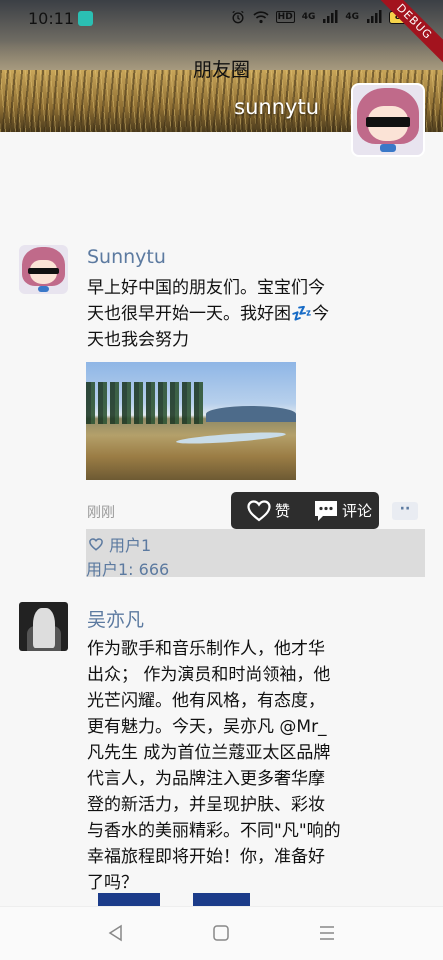 The width and height of the screenshot is (443, 960). What do you see at coordinates (51, 18) in the screenshot?
I see `status-time: 10:11` at bounding box center [51, 18].